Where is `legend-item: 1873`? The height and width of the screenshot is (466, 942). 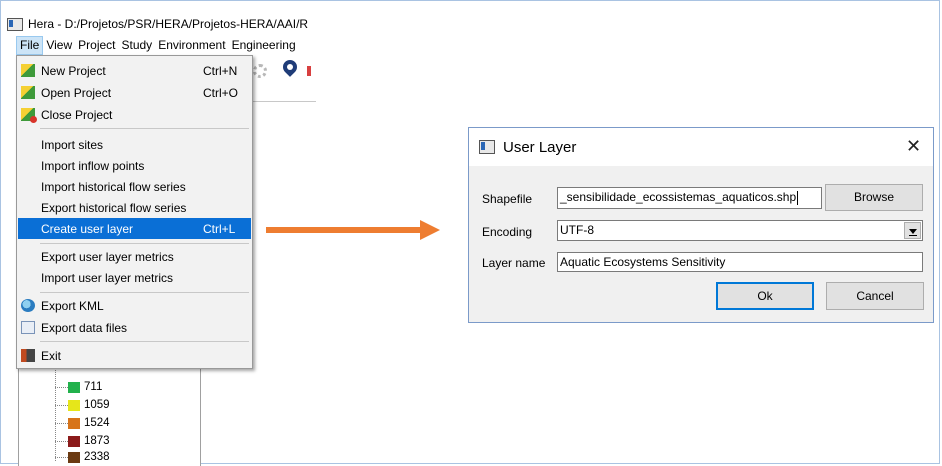
legend-item: 1873 is located at coordinates (82, 441).